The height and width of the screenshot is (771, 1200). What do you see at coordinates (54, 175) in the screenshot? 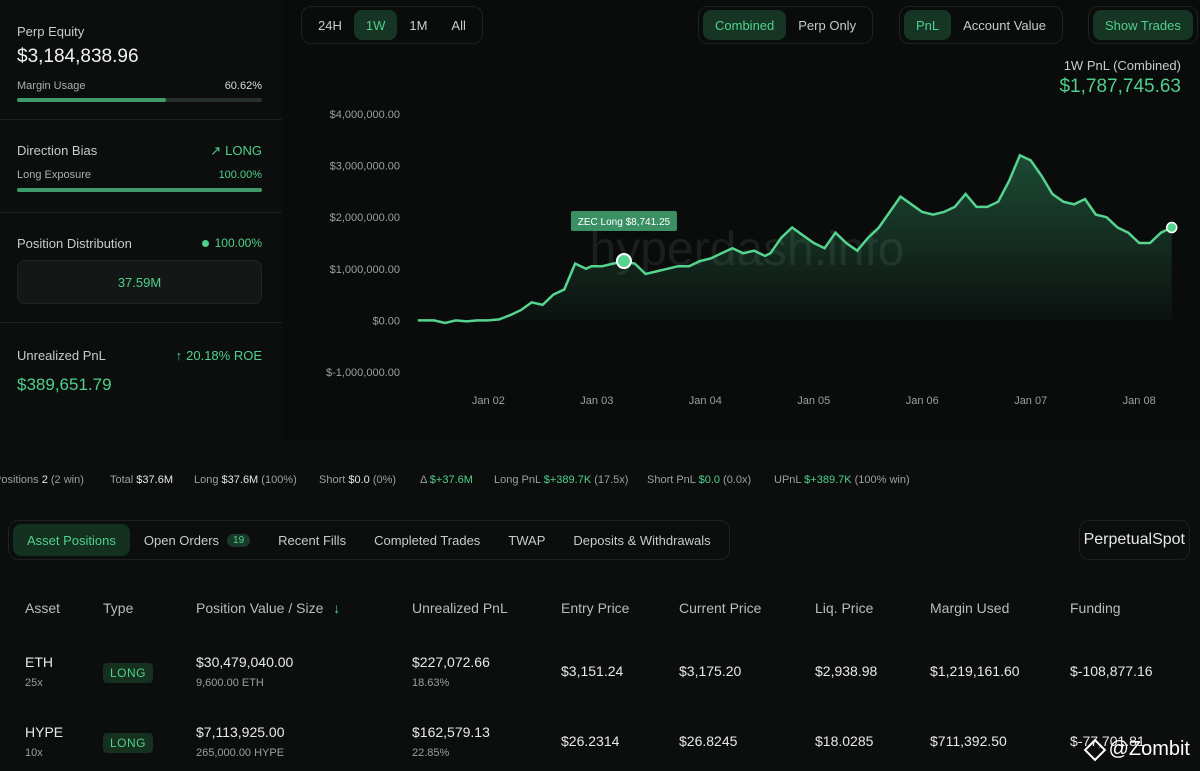
I see `long-exposure-label: Long Exposure` at bounding box center [54, 175].